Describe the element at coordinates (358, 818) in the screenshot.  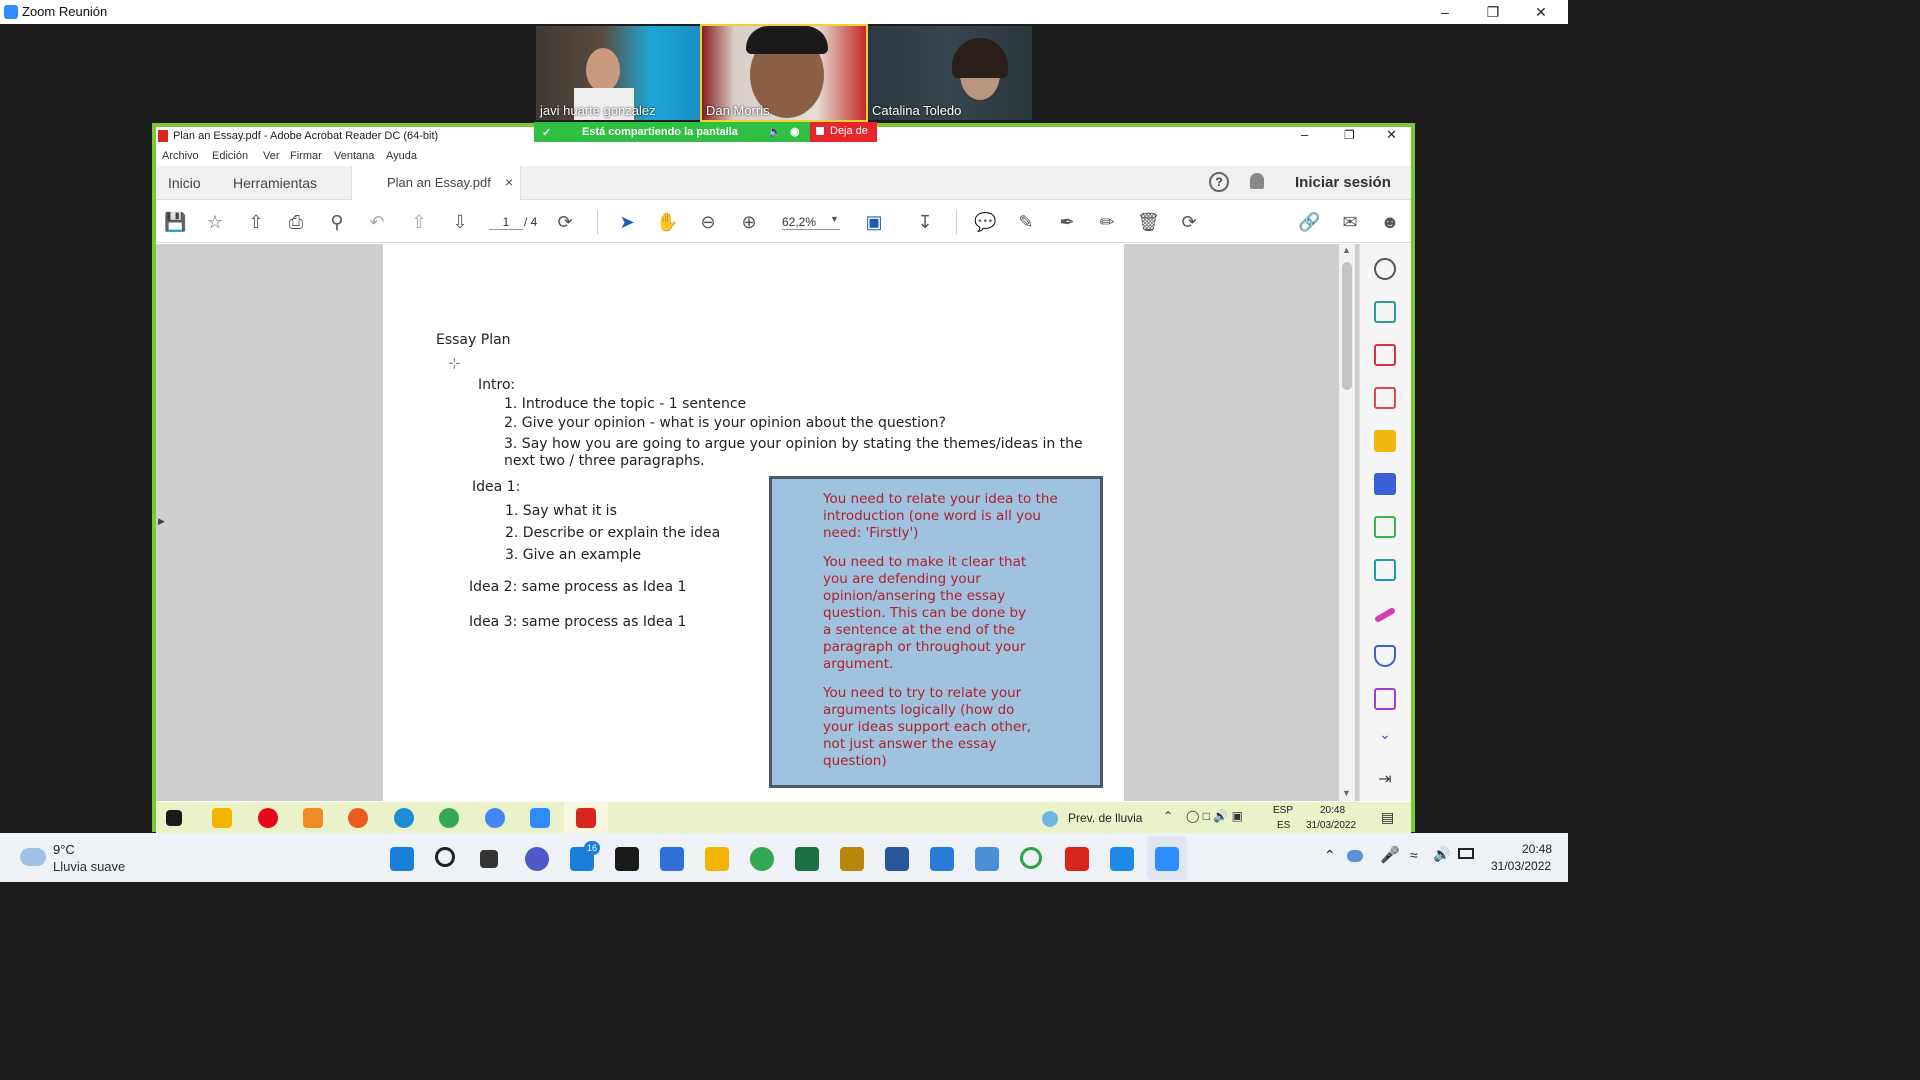
I see `firefox-icon` at that location.